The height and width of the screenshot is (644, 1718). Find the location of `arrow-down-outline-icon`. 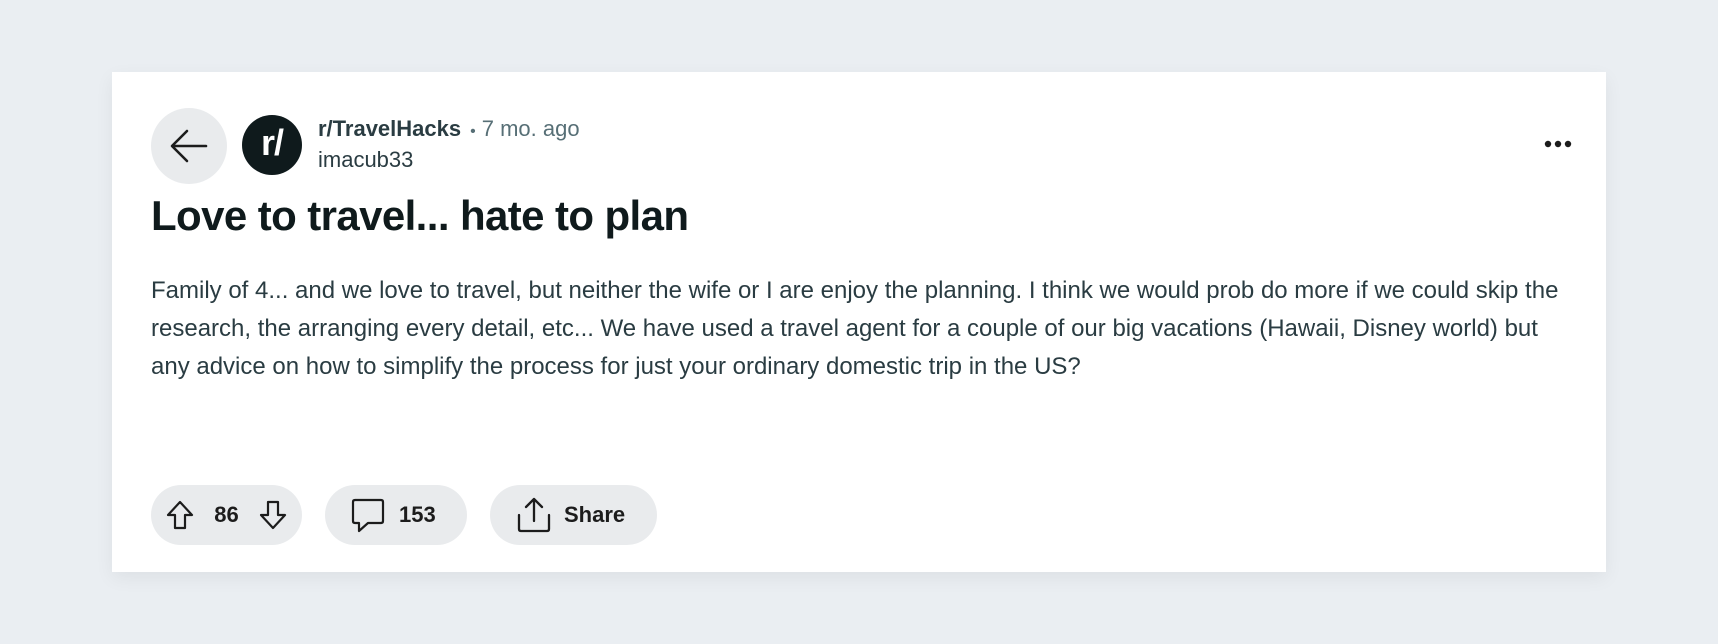

arrow-down-outline-icon is located at coordinates (273, 515).